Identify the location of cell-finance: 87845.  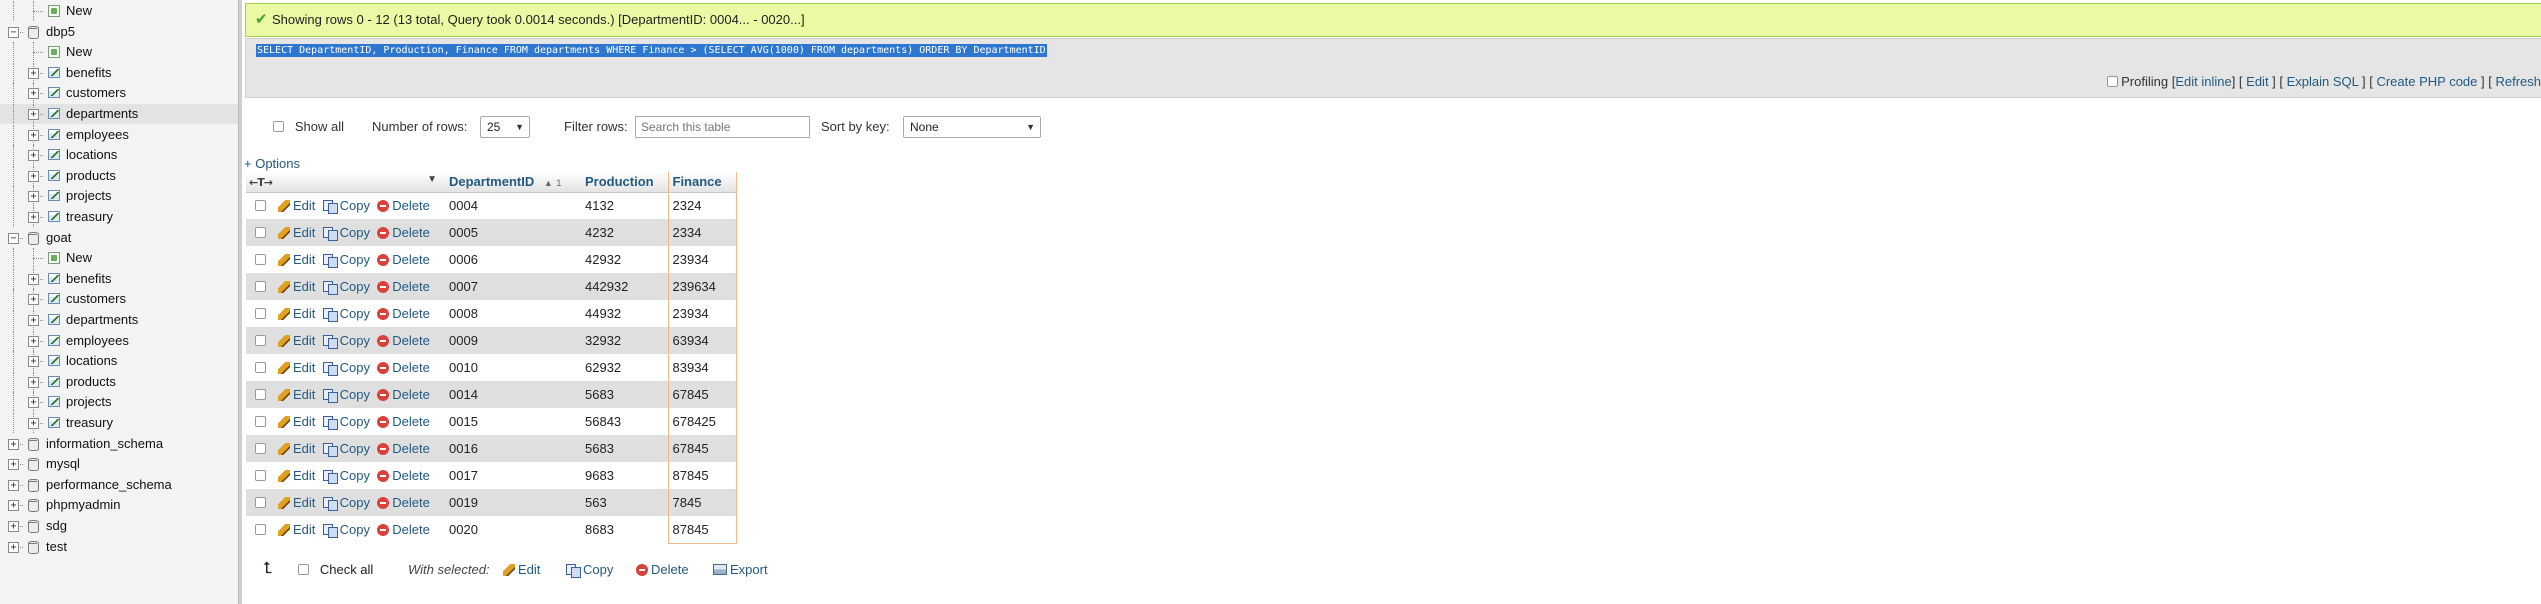
(702, 475).